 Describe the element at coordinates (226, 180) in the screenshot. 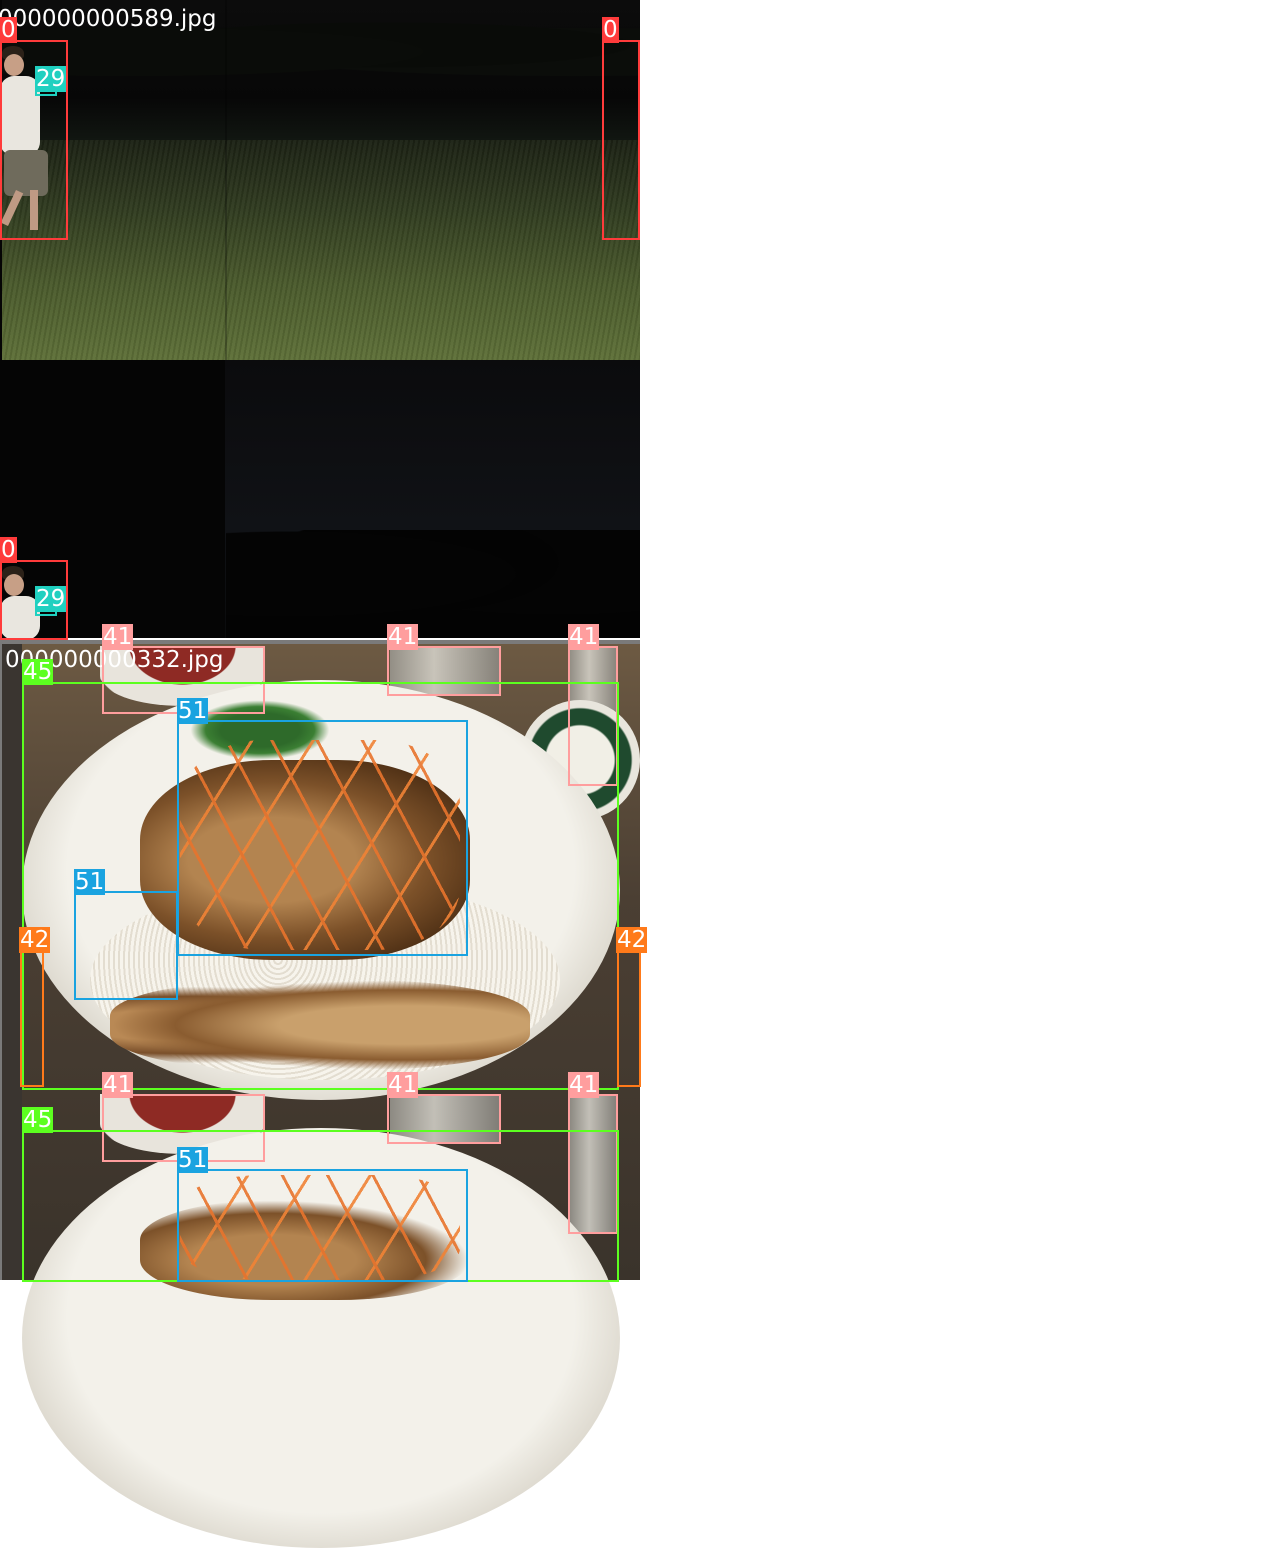

I see `mosaic-seam` at that location.